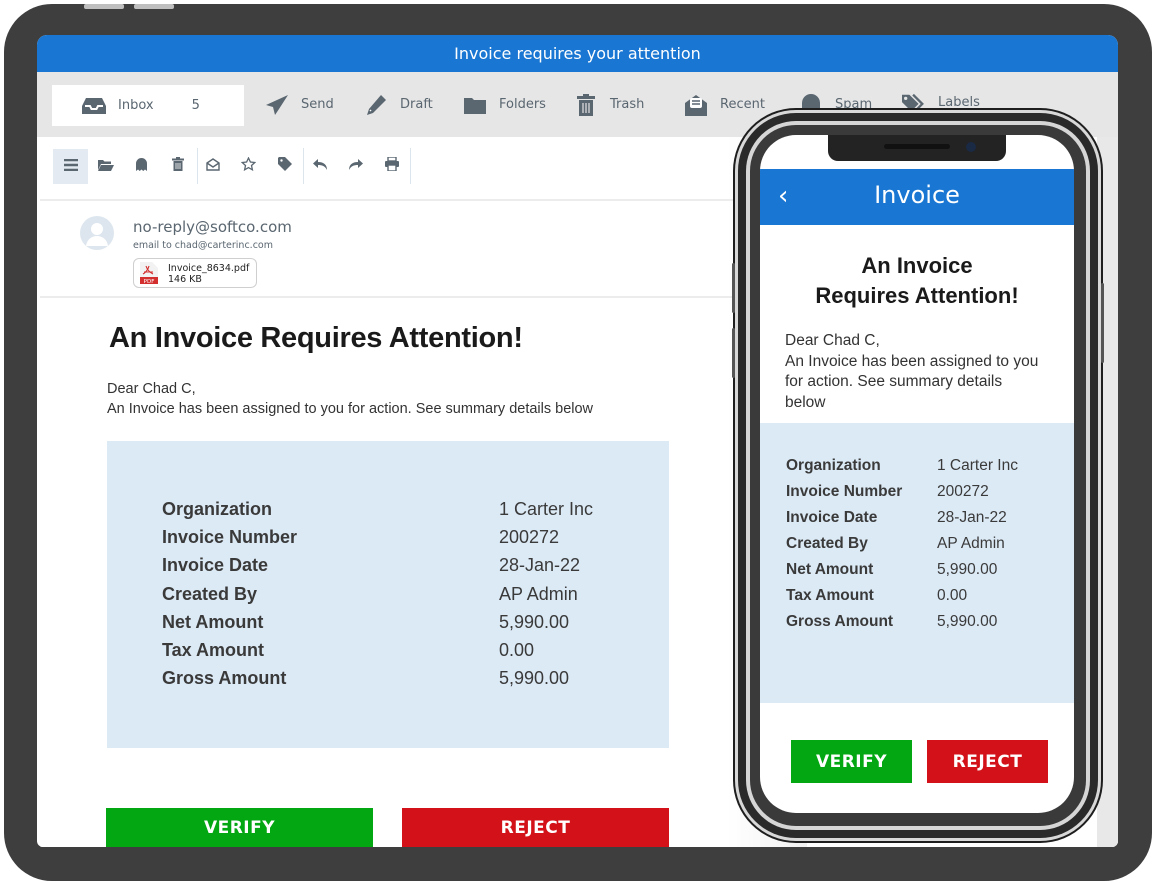 This screenshot has height=883, width=1154. Describe the element at coordinates (212, 227) in the screenshot. I see `sender-address: no-reply@softco.com` at that location.